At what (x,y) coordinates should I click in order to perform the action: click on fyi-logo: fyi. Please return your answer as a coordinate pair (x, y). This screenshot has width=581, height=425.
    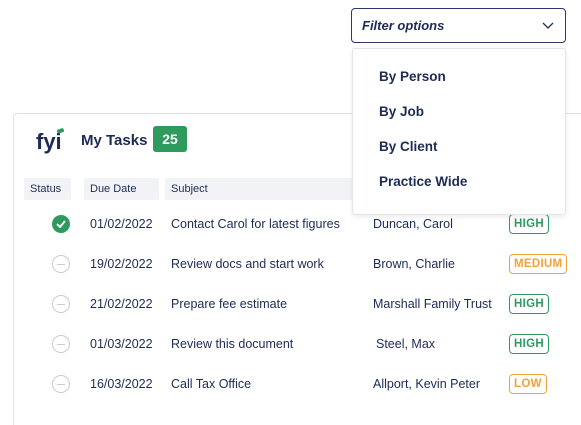
    Looking at the image, I should click on (51, 141).